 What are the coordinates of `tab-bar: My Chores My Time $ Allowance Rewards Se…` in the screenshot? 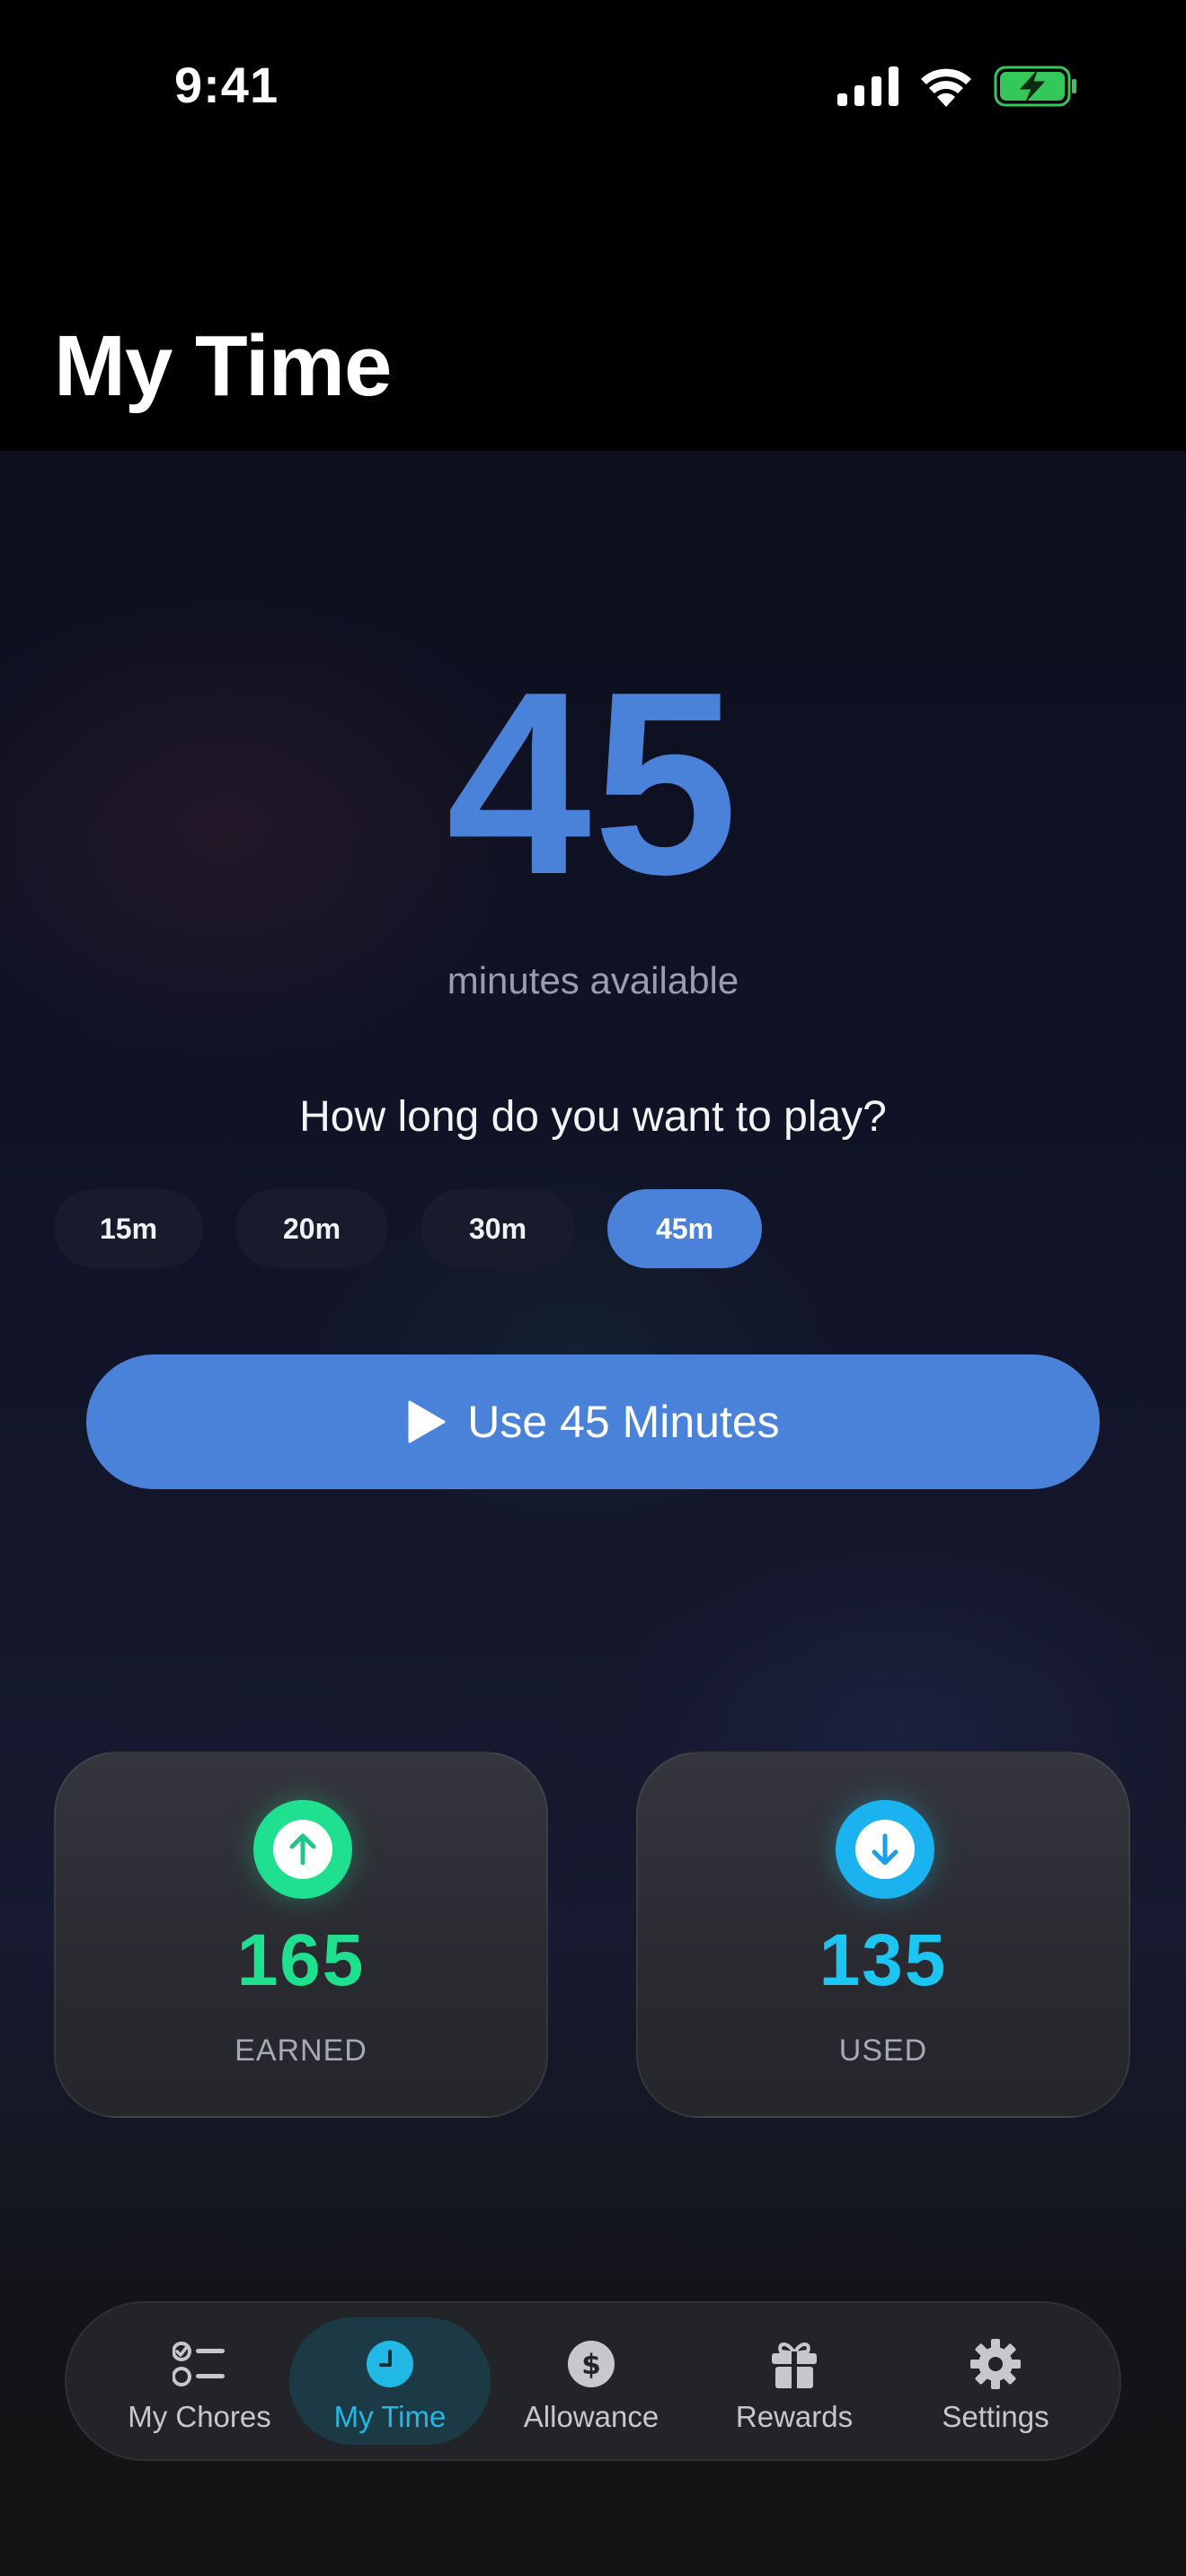 It's located at (593, 2381).